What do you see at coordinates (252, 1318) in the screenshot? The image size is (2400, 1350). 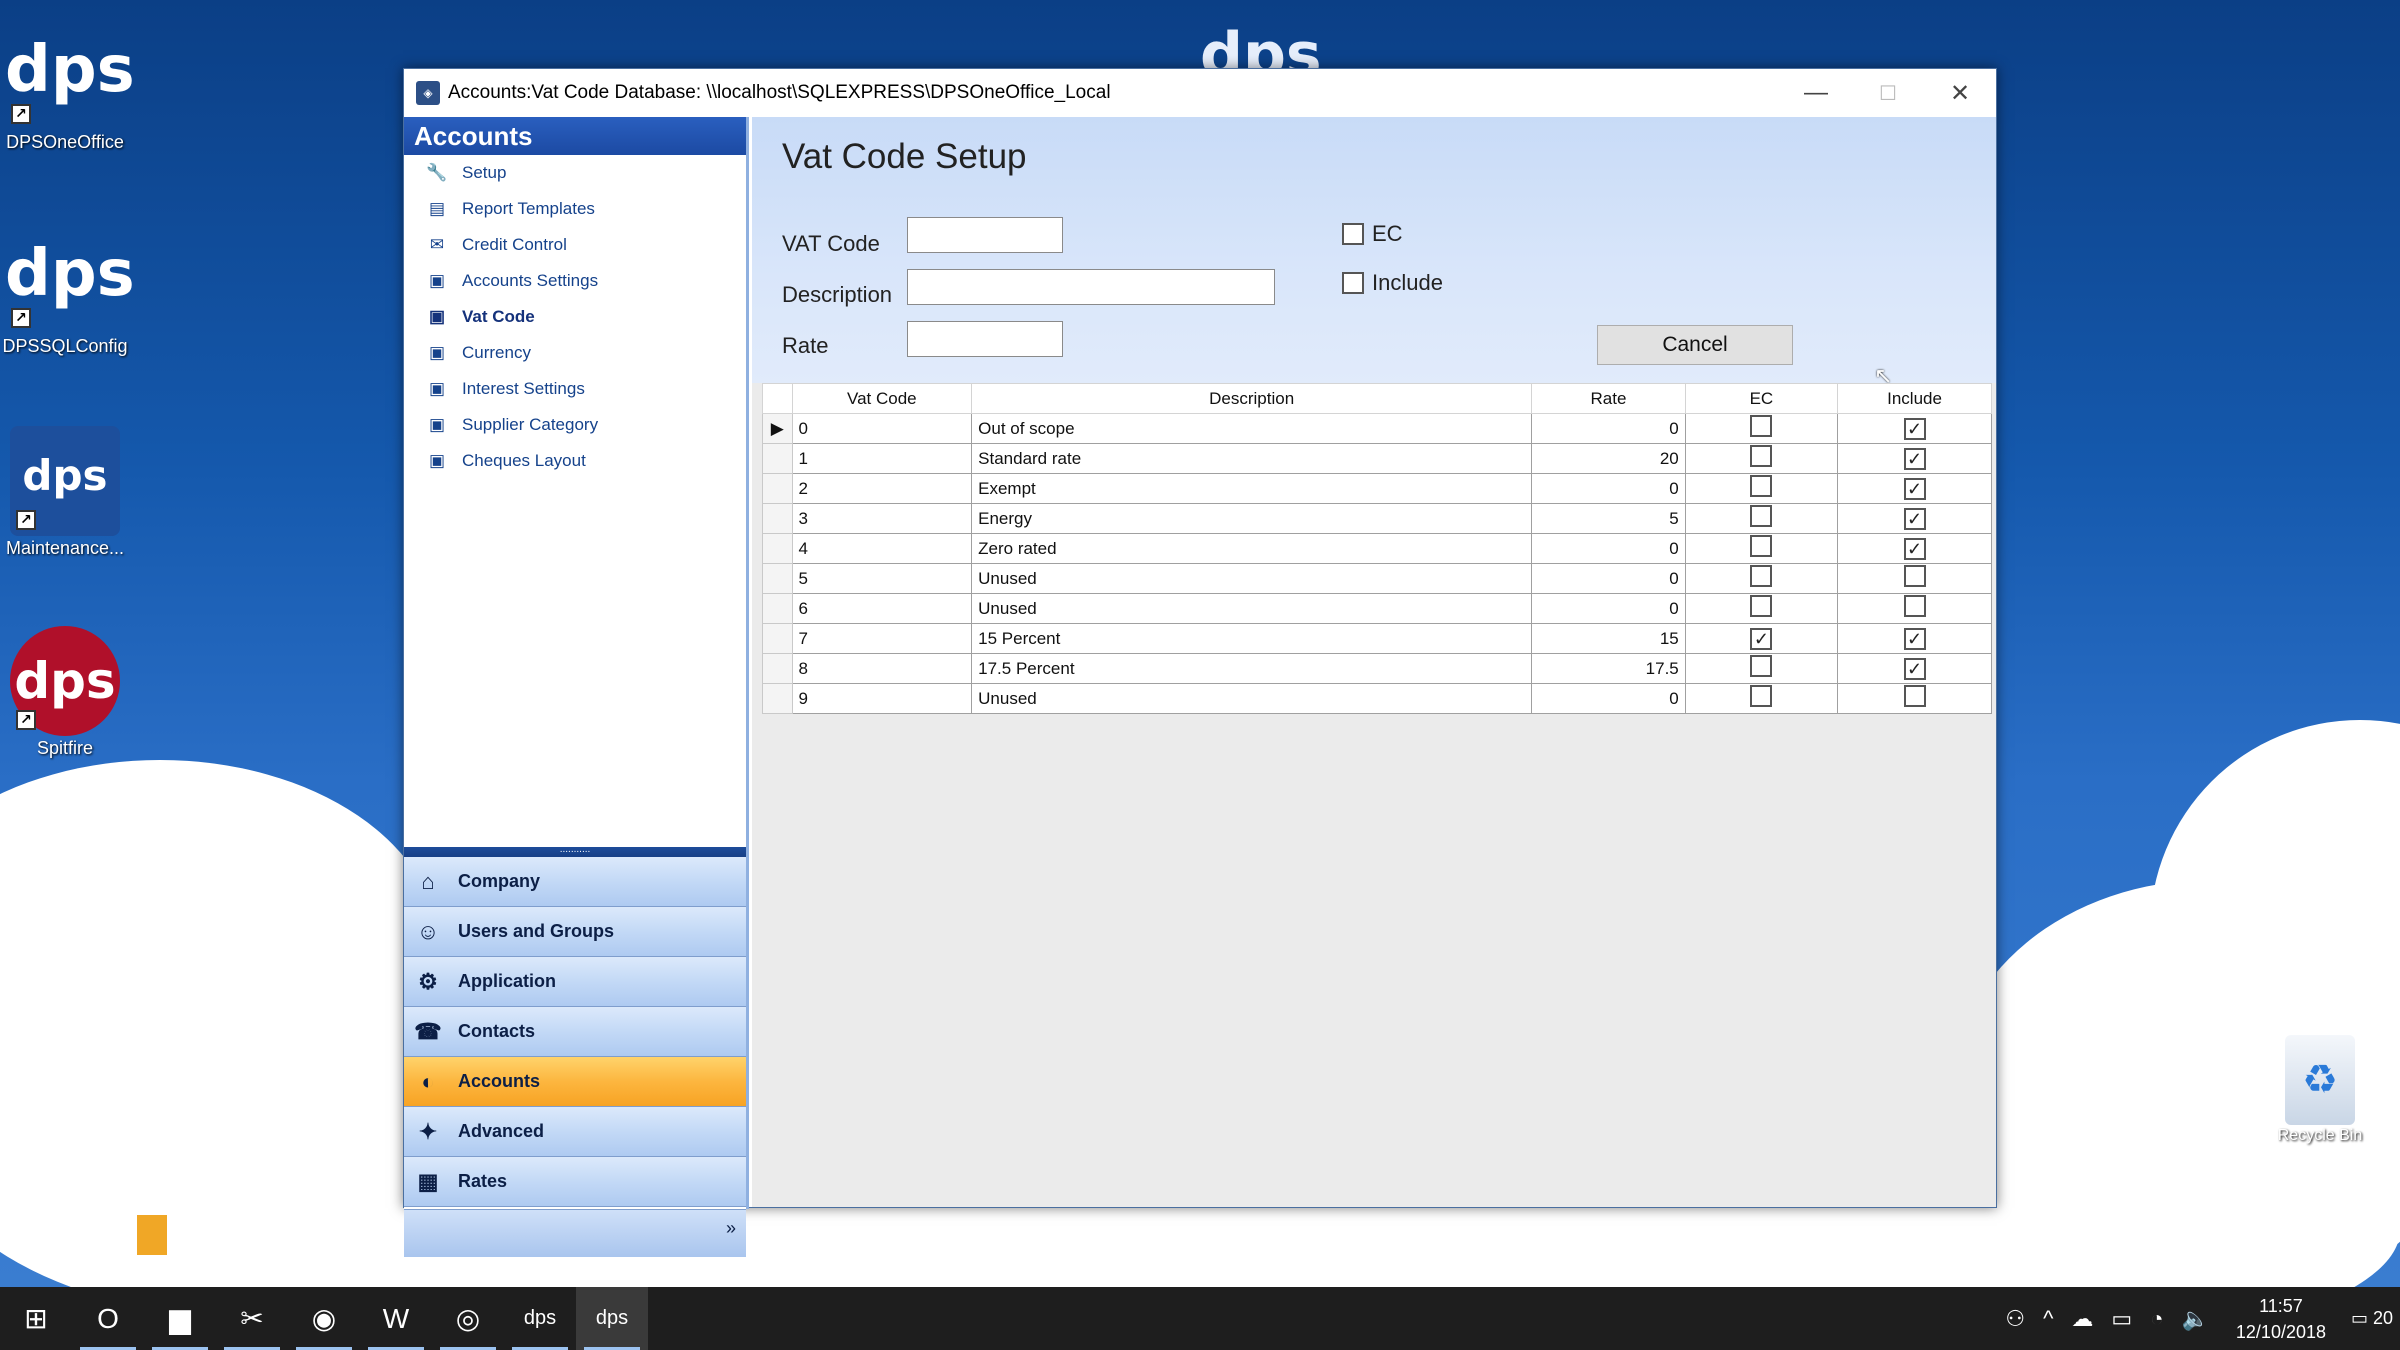 I see `snip-app: ✂` at bounding box center [252, 1318].